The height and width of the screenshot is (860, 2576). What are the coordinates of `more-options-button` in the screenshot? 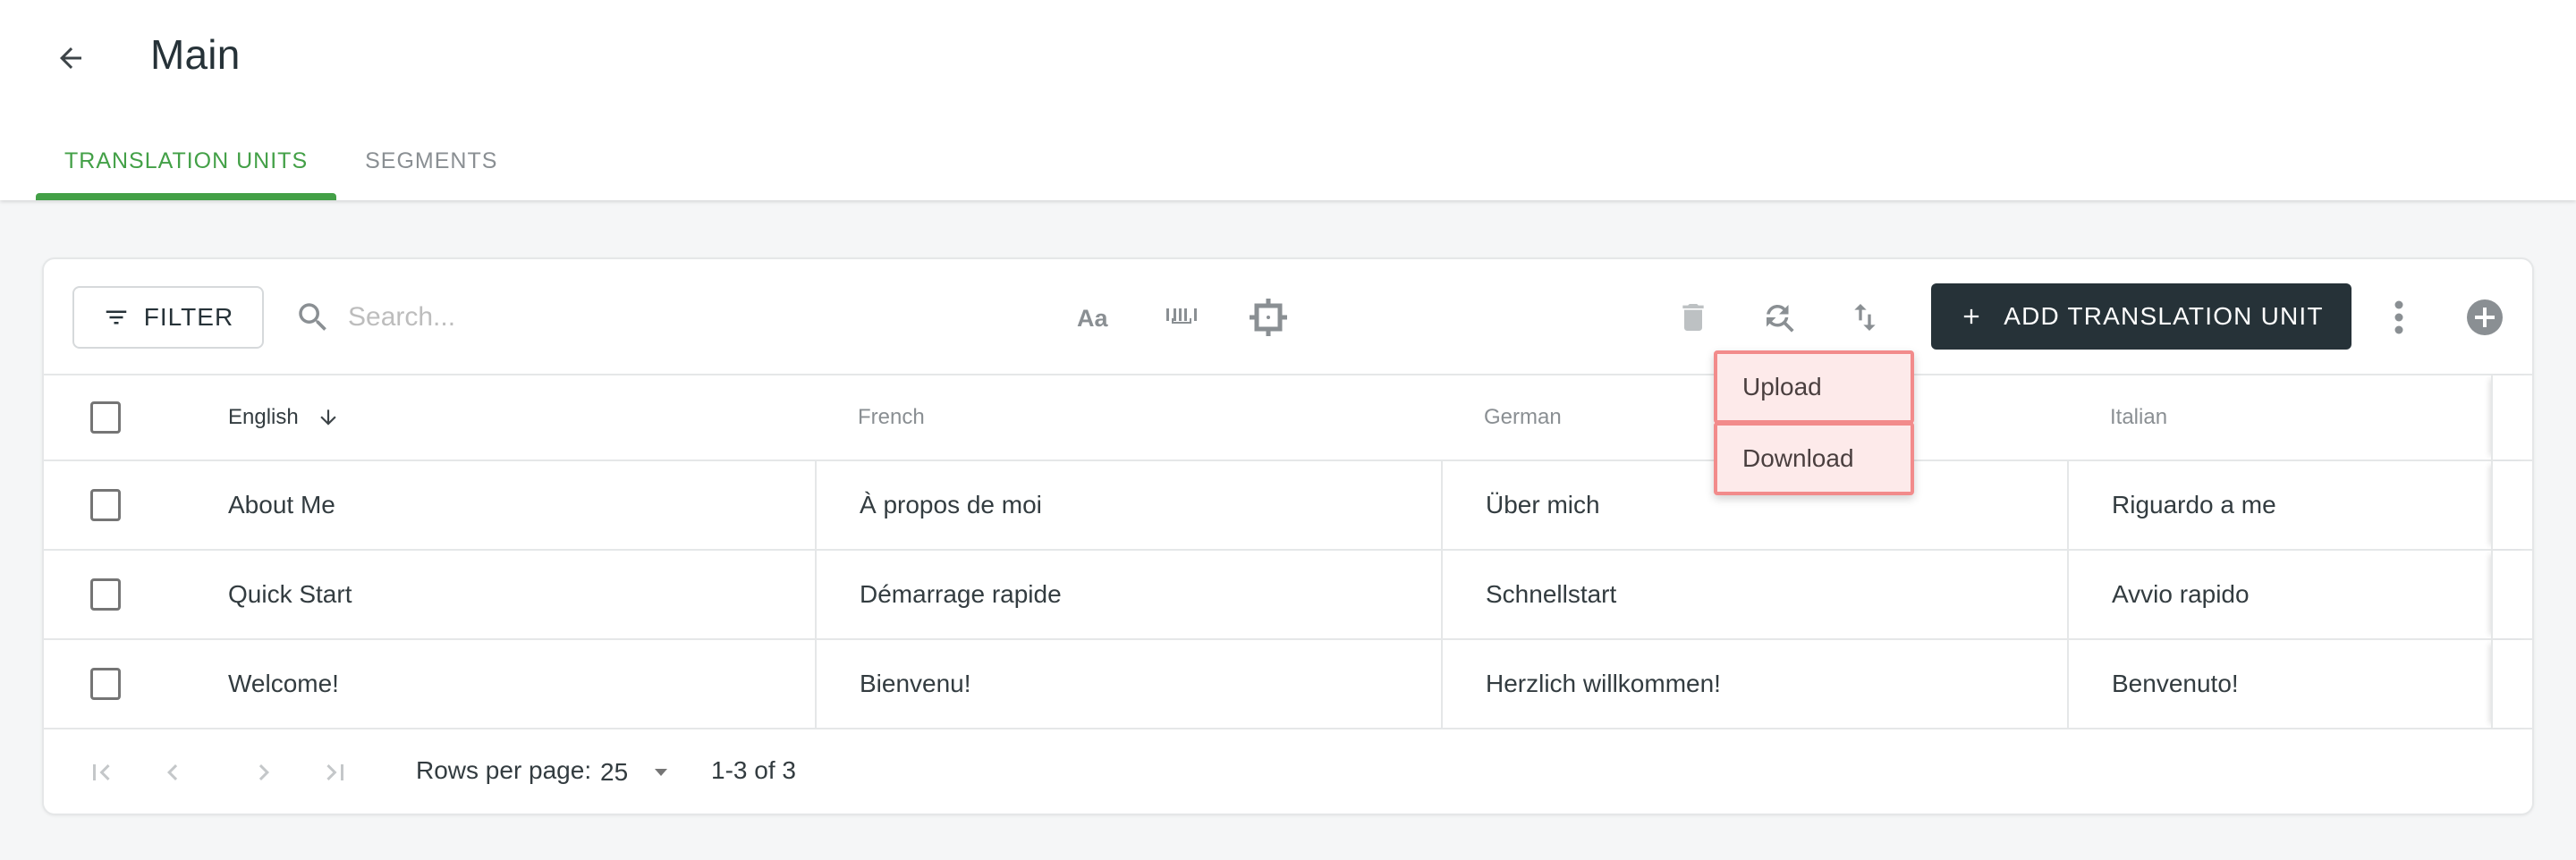 It's located at (2399, 318).